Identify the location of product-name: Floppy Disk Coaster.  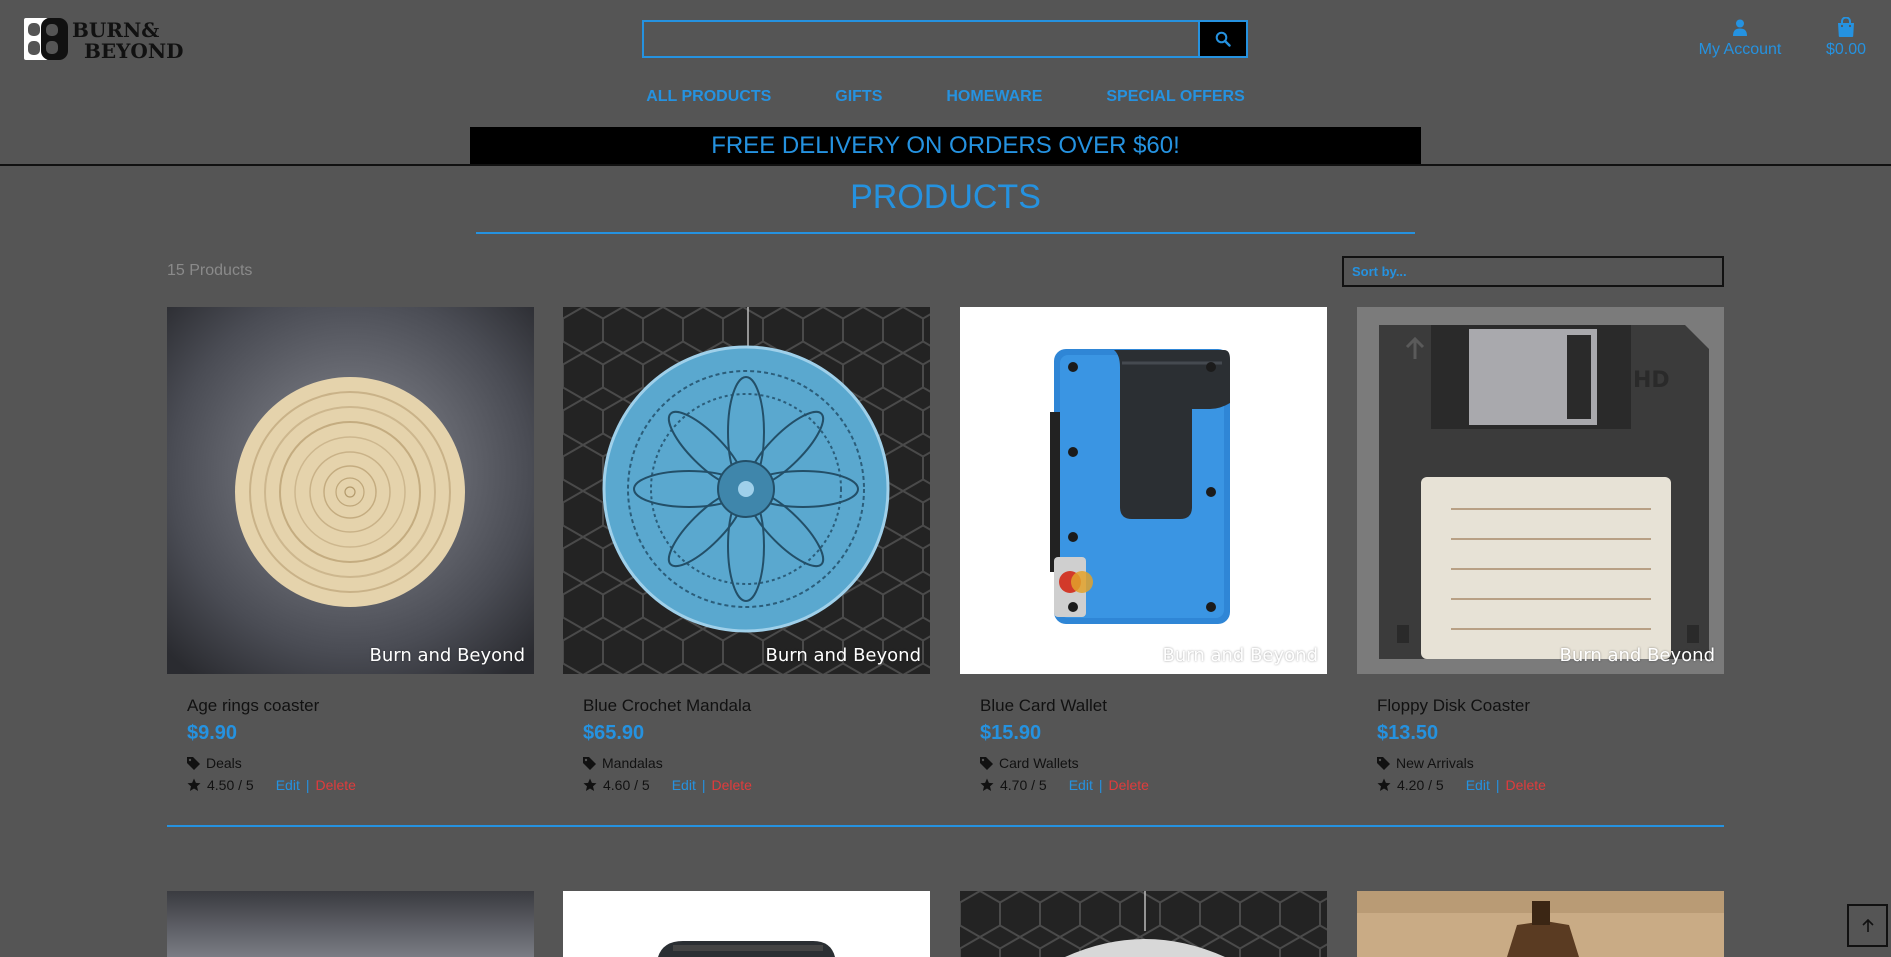
(1550, 706).